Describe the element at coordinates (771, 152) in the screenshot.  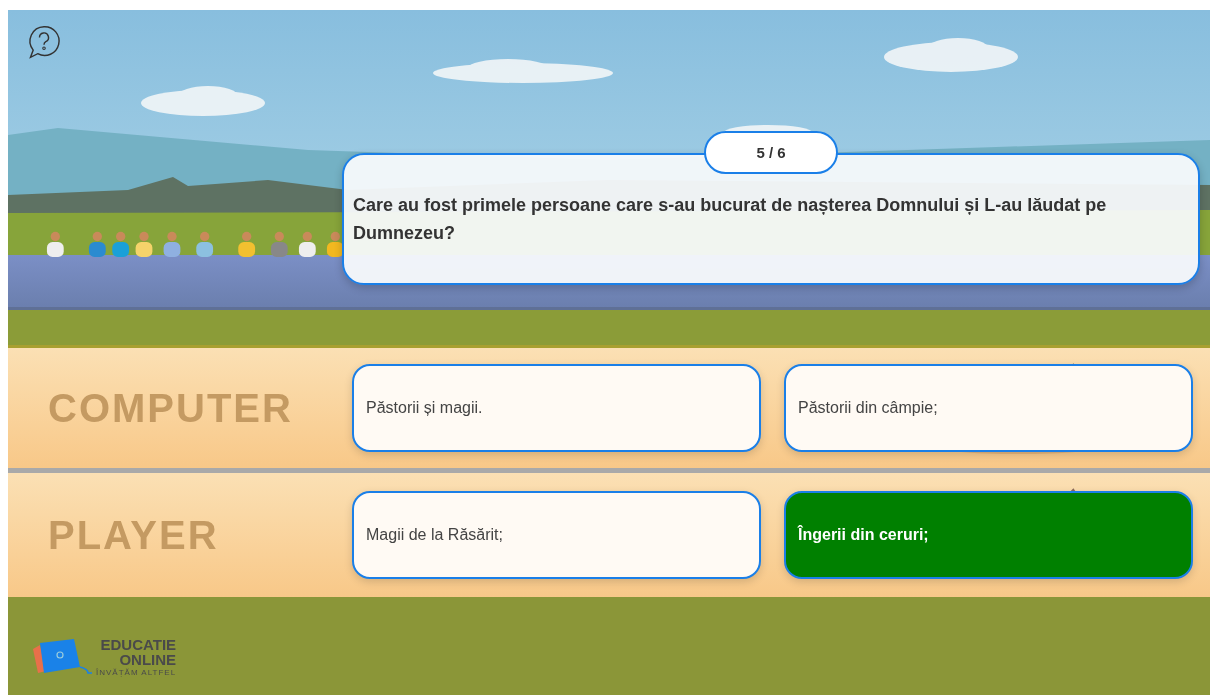
I see `progress-badge: 5 / 6` at that location.